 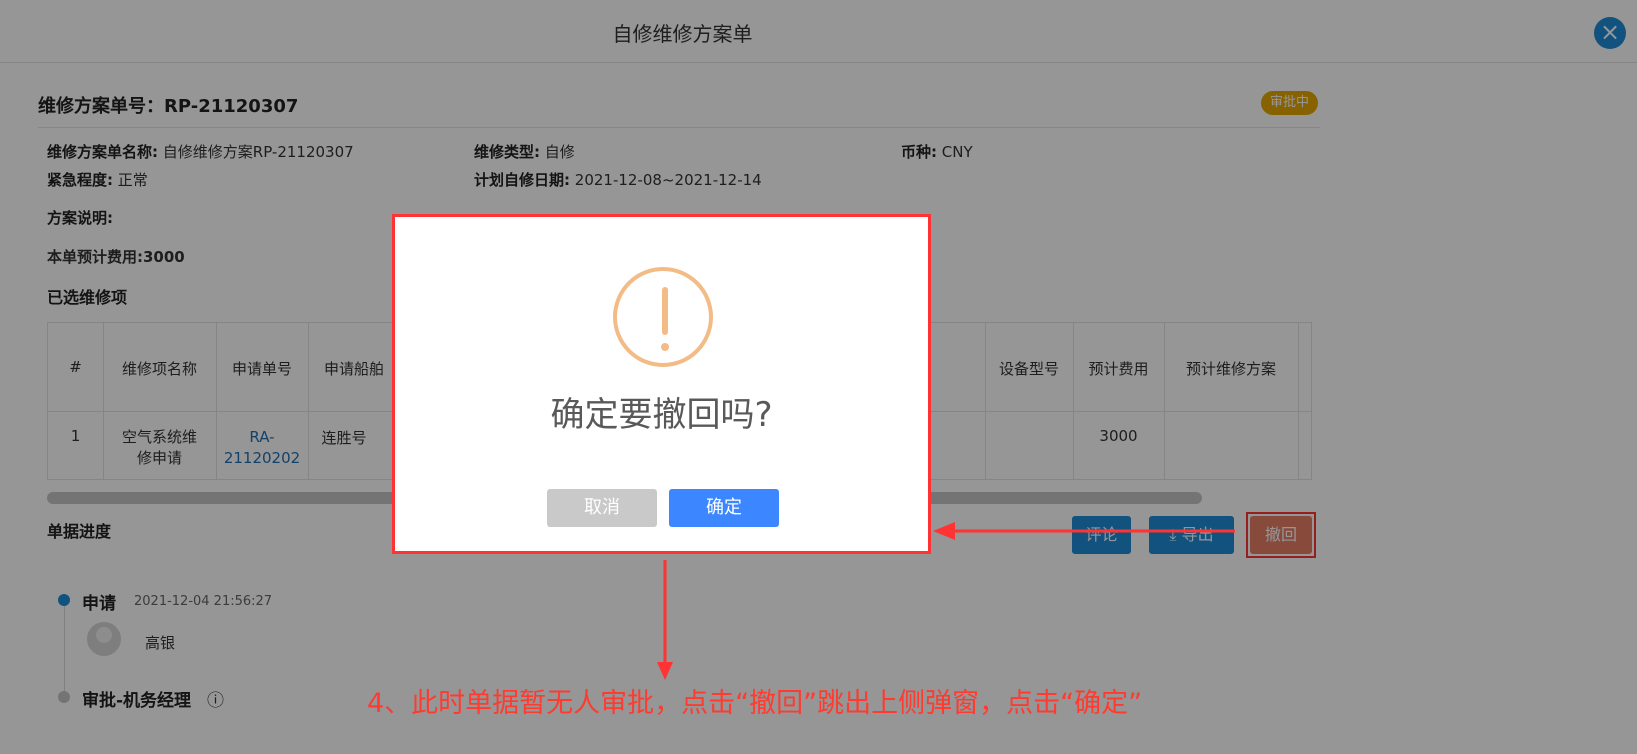 What do you see at coordinates (665, 311) in the screenshot?
I see `warning-icon-bar` at bounding box center [665, 311].